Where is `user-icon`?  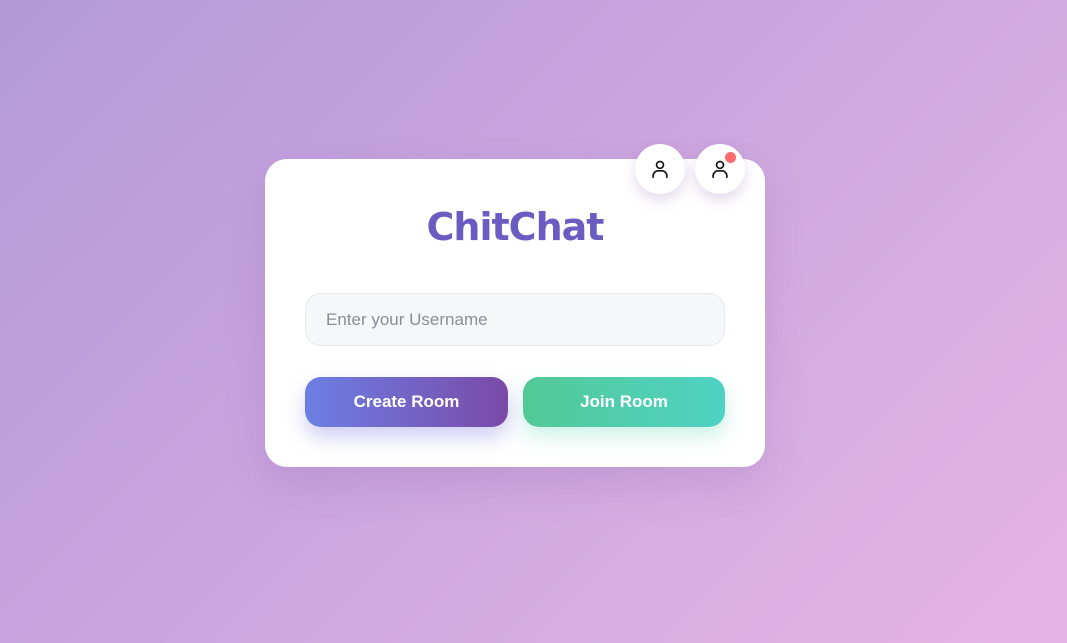 user-icon is located at coordinates (660, 169).